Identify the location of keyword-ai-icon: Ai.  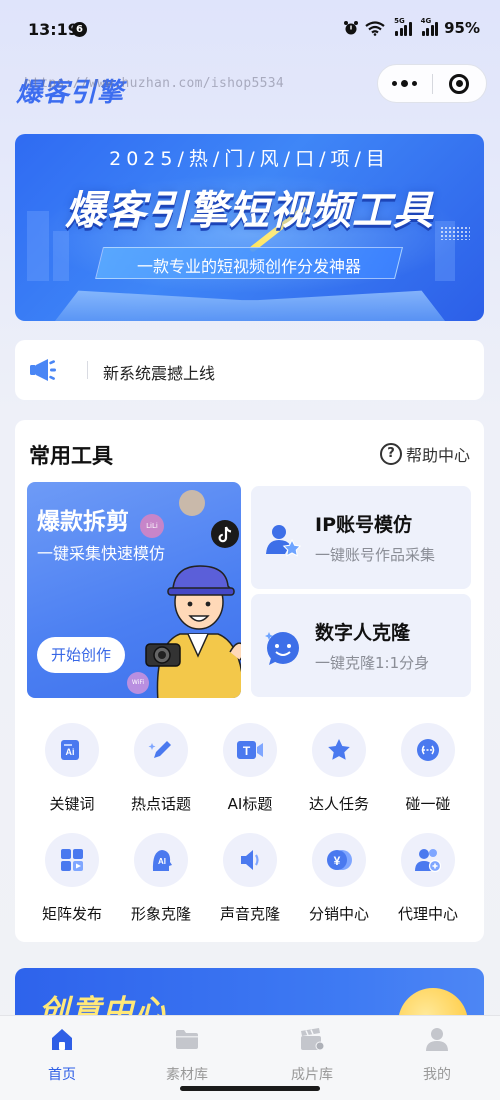
(70, 750).